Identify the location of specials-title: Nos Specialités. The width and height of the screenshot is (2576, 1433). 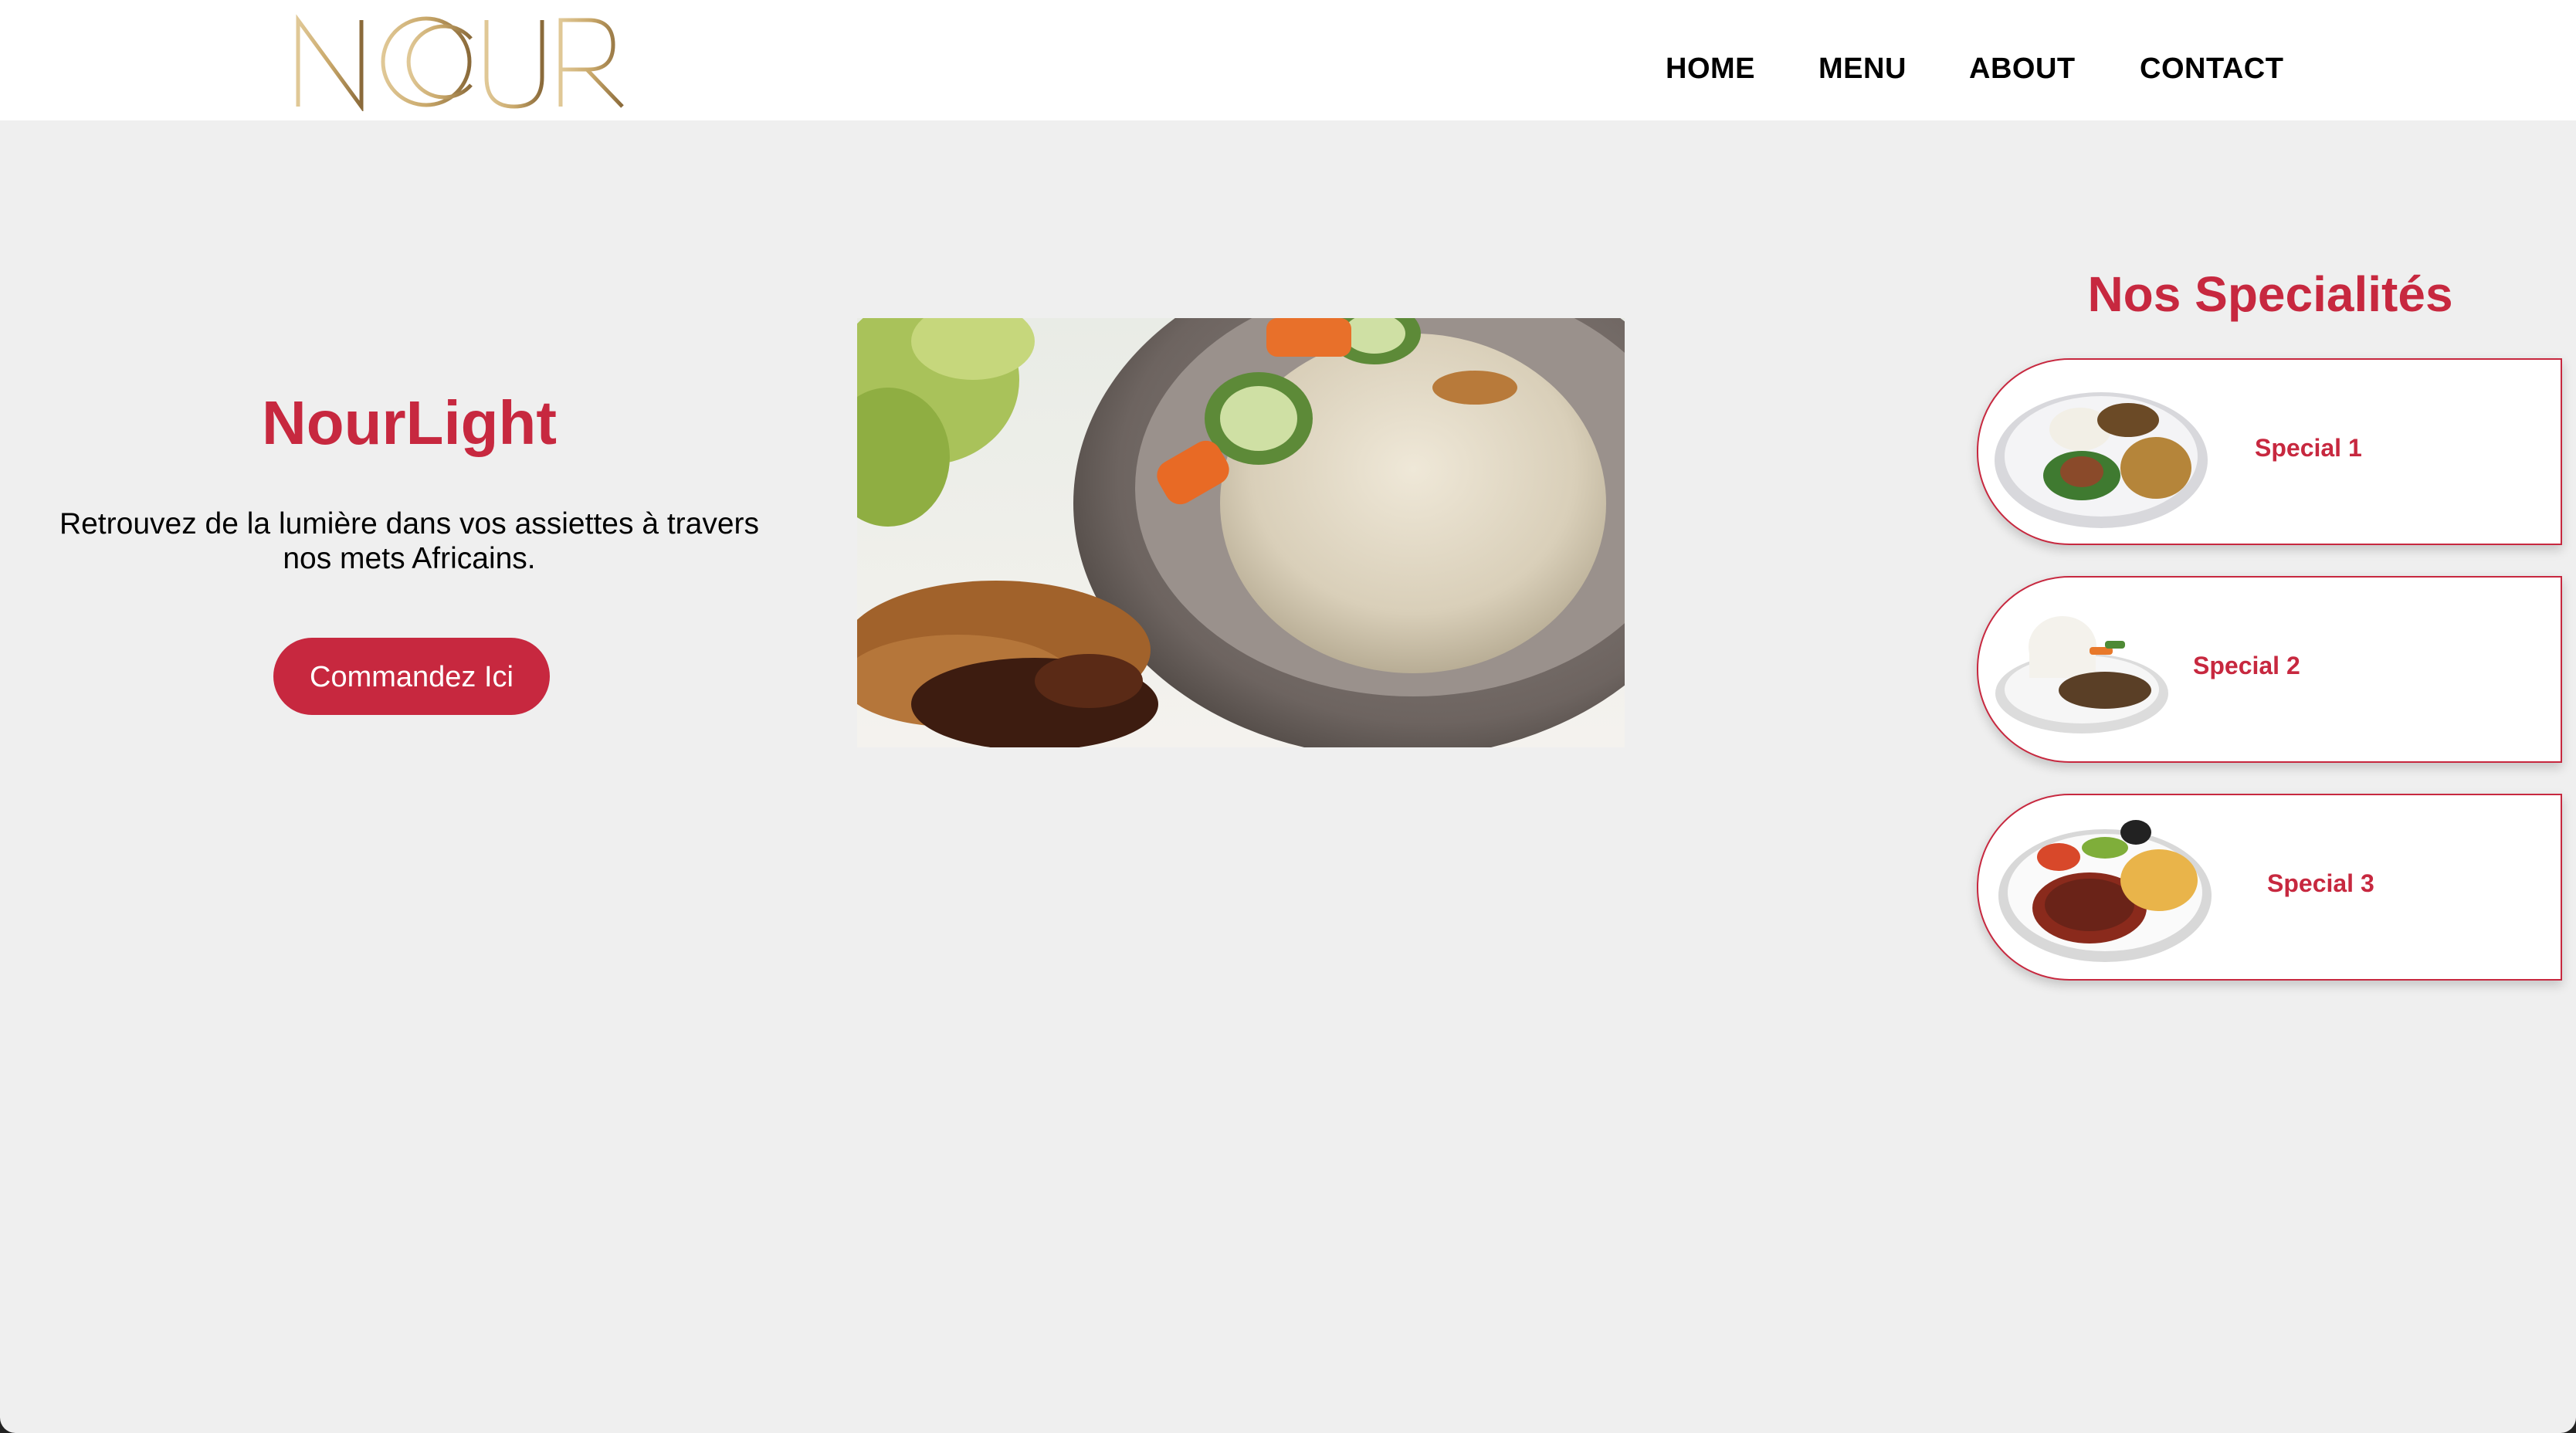
(2270, 294).